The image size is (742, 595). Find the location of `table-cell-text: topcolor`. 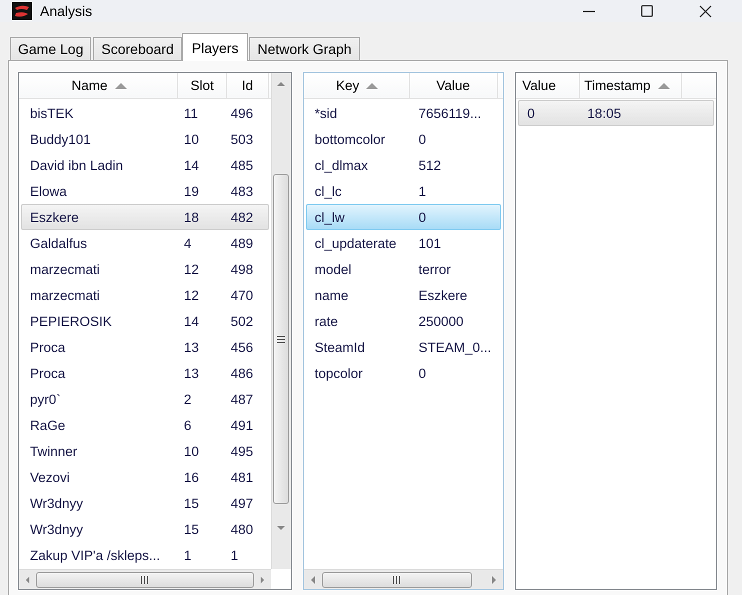

table-cell-text: topcolor is located at coordinates (339, 373).